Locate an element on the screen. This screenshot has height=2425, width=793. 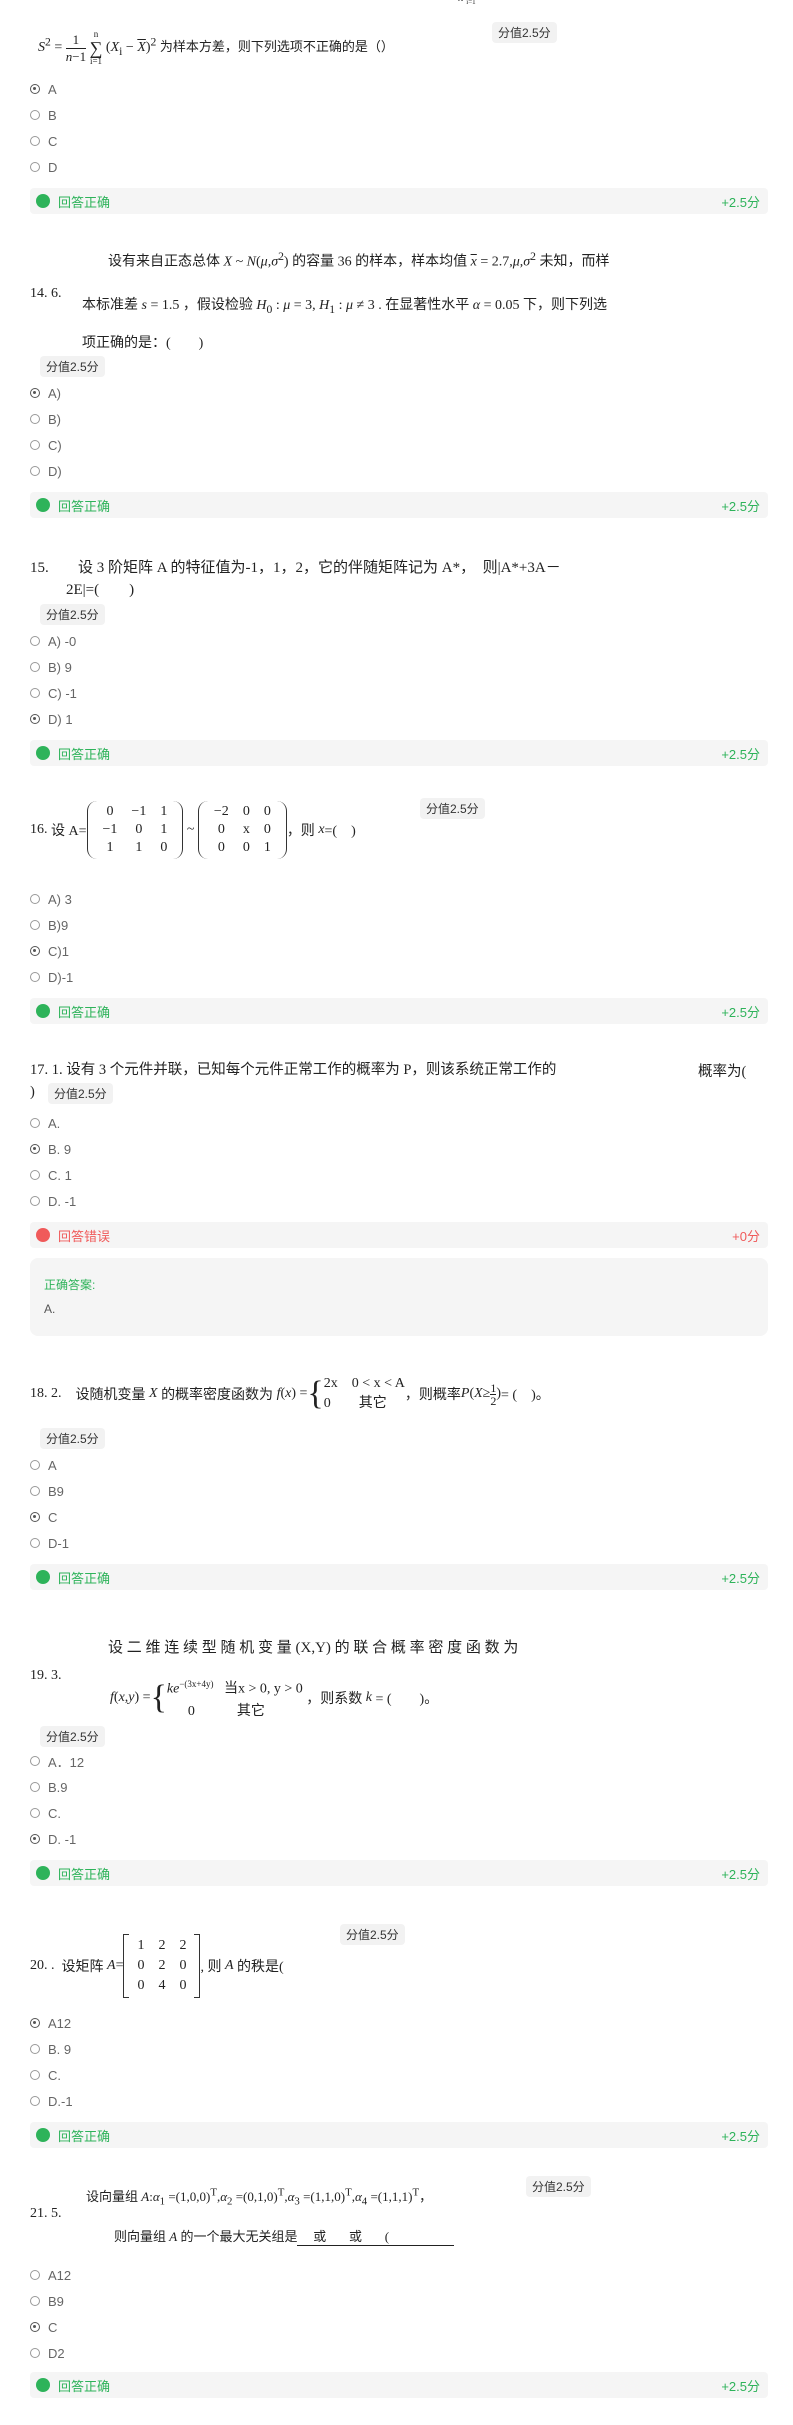
option-label: B) 9 is located at coordinates (60, 667).